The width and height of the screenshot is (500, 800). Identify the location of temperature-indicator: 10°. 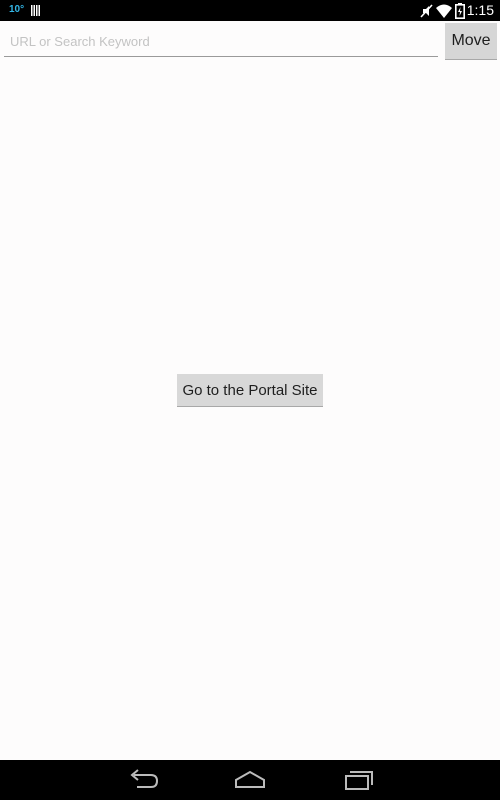
(17, 9).